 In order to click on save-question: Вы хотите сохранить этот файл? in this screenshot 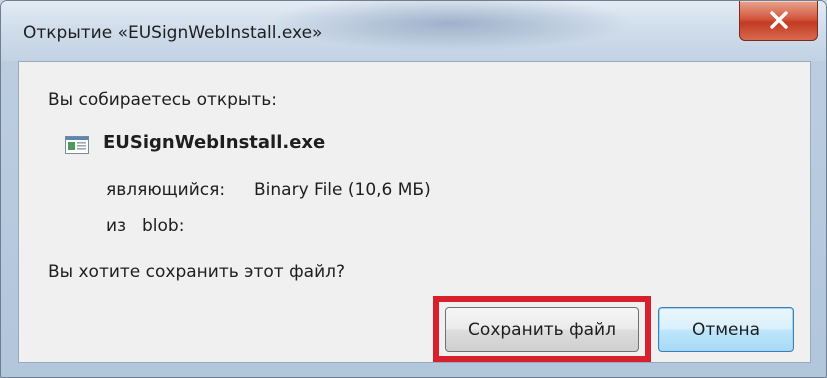, I will do `click(197, 272)`.